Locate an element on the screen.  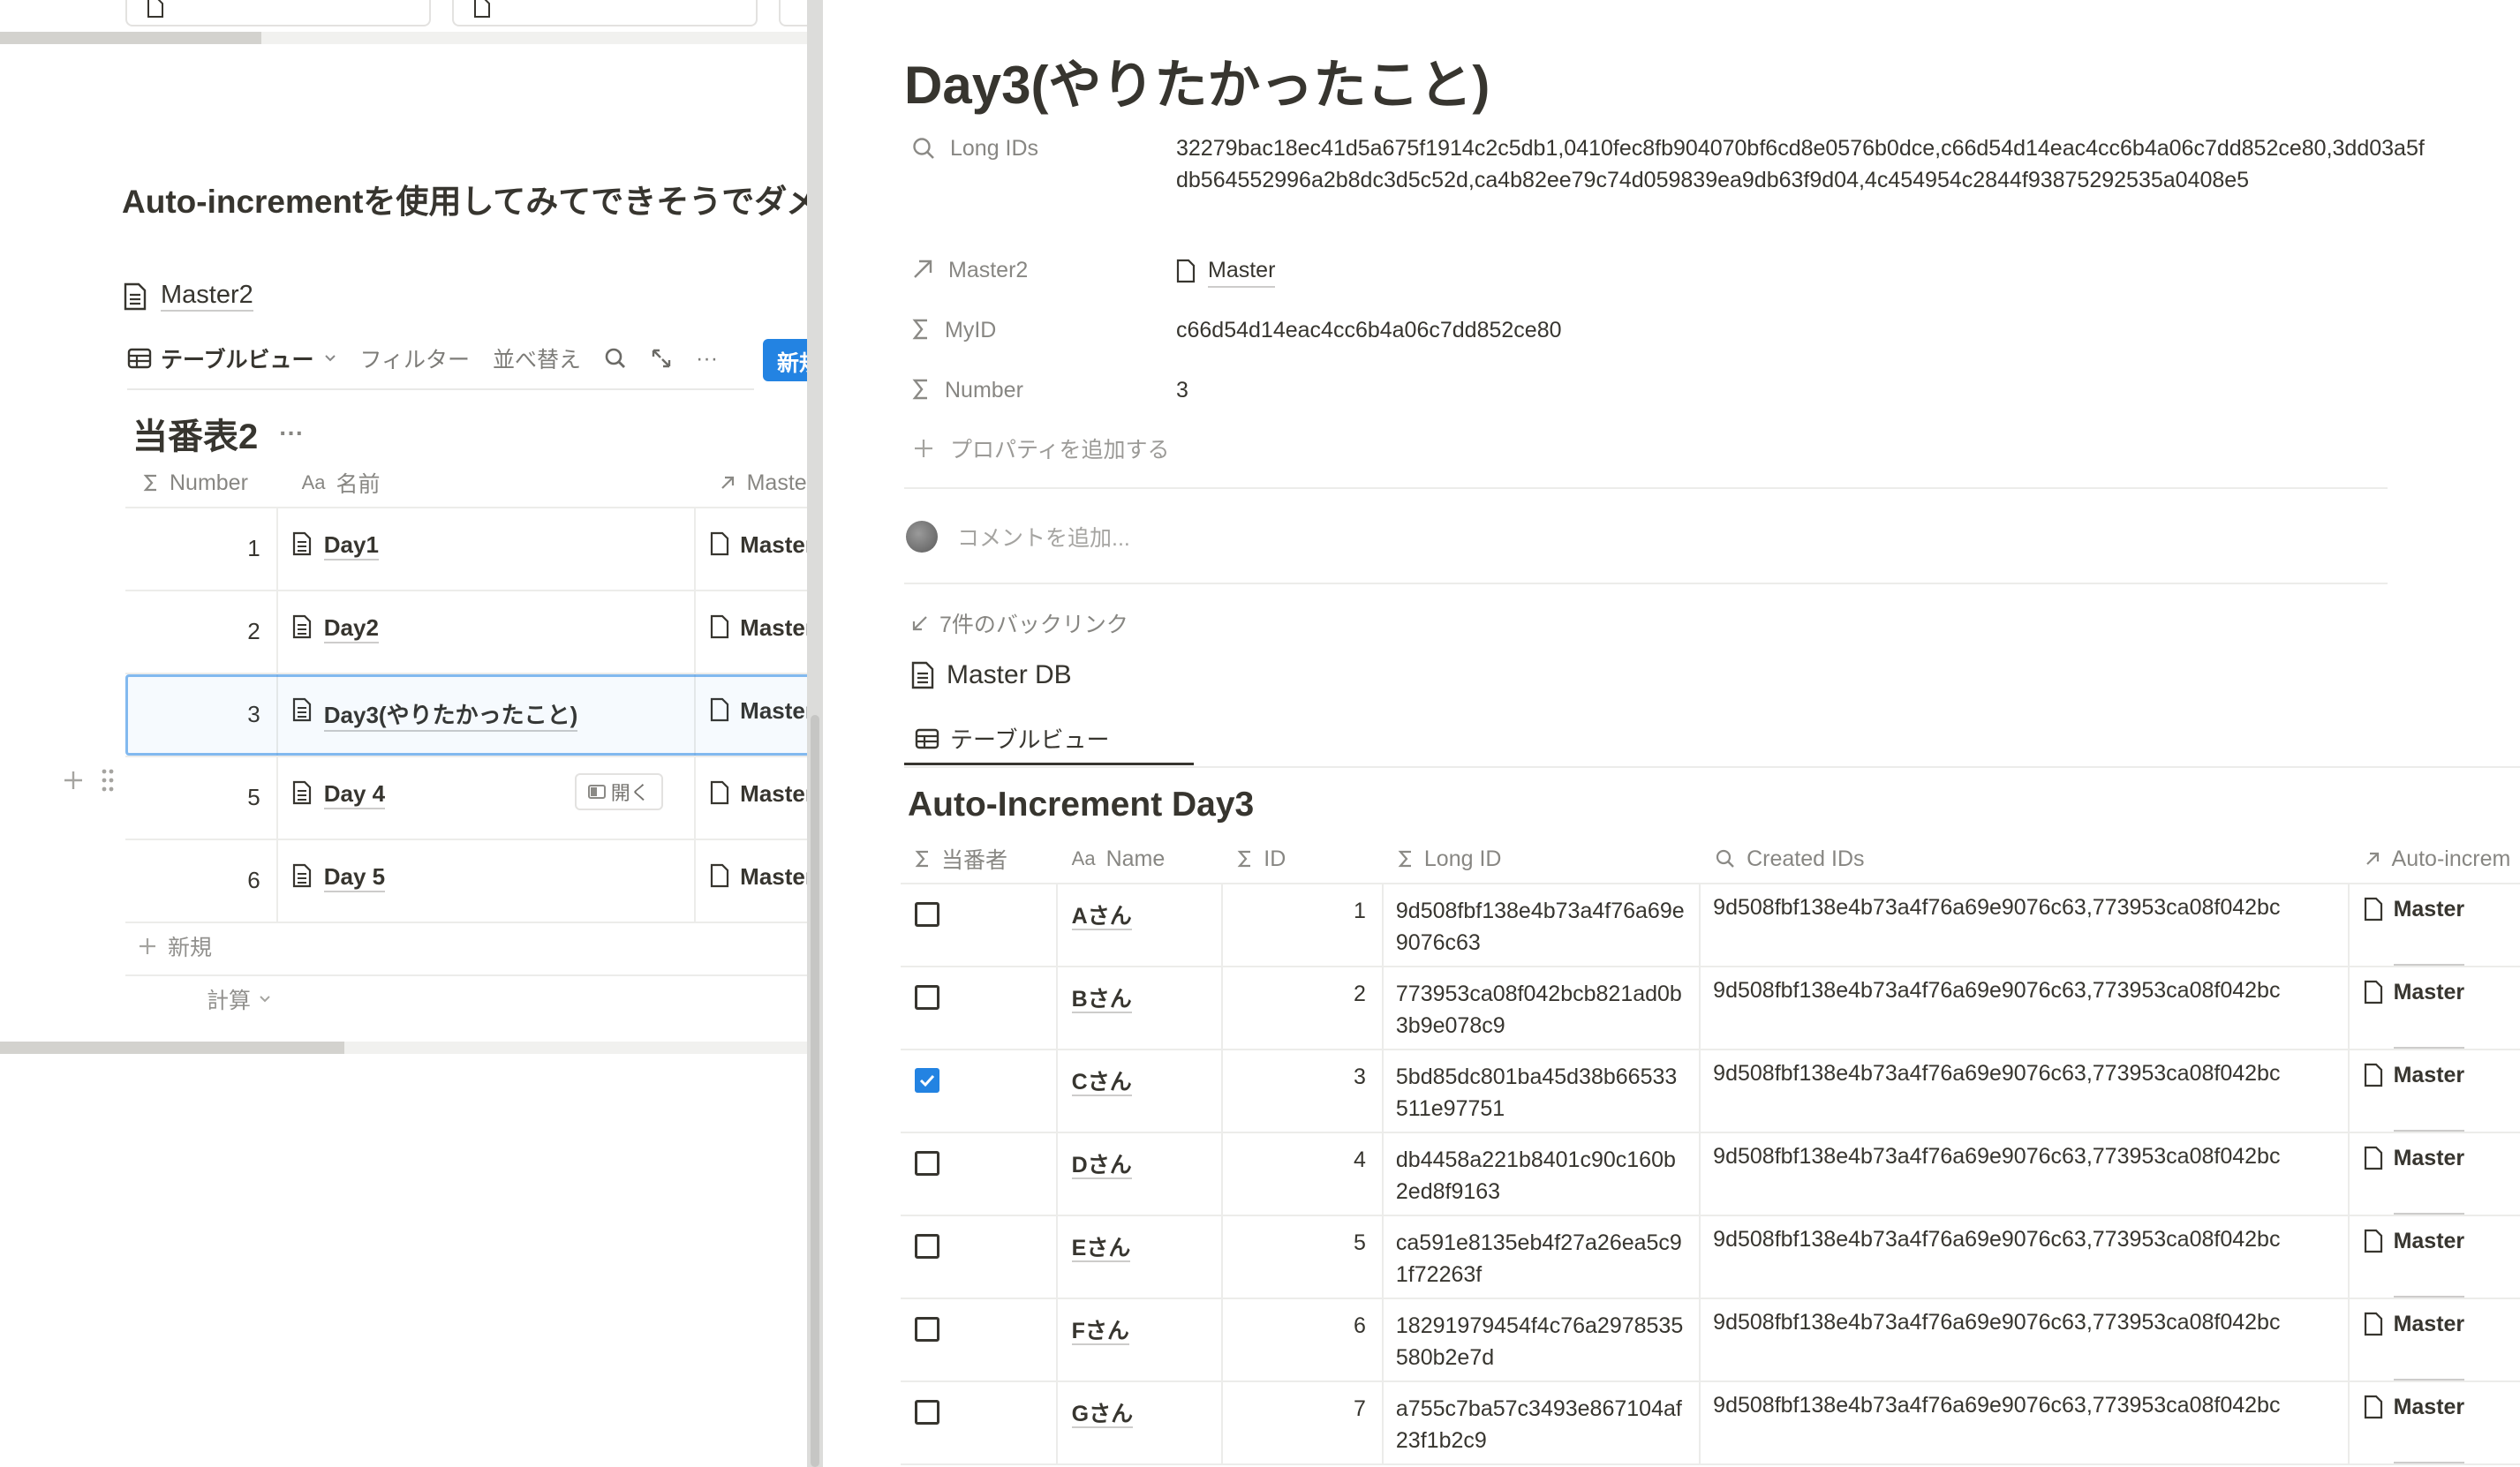
row-title: Bさん is located at coordinates (1101, 1000).